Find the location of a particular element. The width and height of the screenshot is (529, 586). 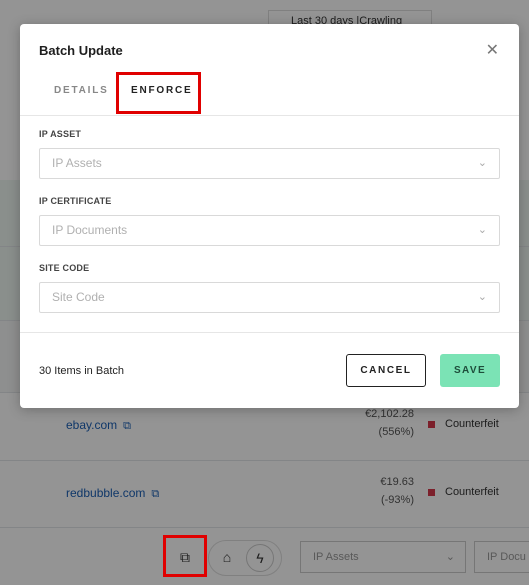

site-code-label: SITE CODE is located at coordinates (64, 268).